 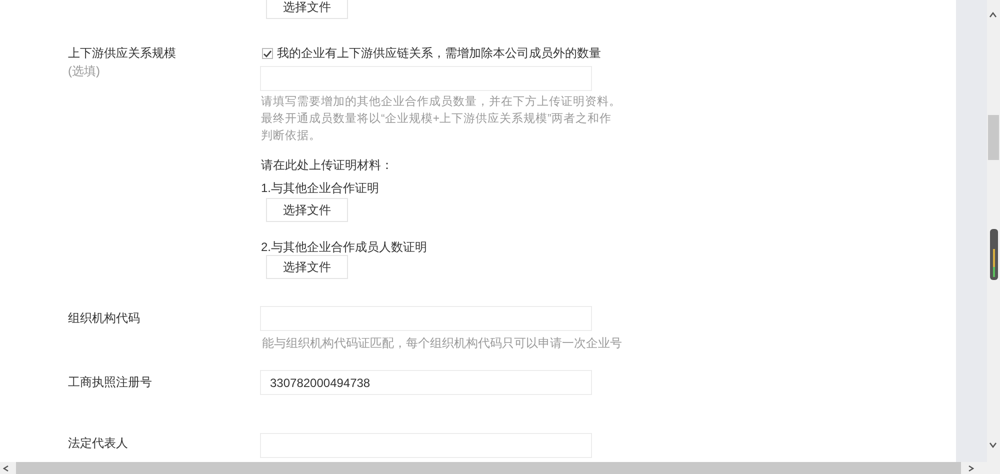 What do you see at coordinates (327, 165) in the screenshot?
I see `upload-prompt: 请在此处上传证明材料：` at bounding box center [327, 165].